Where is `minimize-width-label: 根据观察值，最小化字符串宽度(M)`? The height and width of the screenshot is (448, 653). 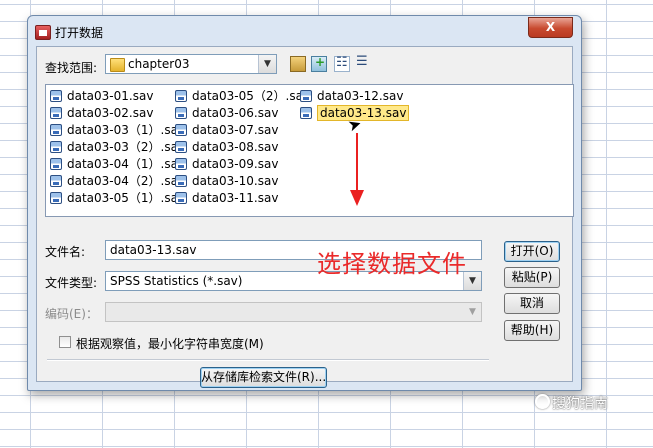 minimize-width-label: 根据观察值，最小化字符串宽度(M) is located at coordinates (170, 344).